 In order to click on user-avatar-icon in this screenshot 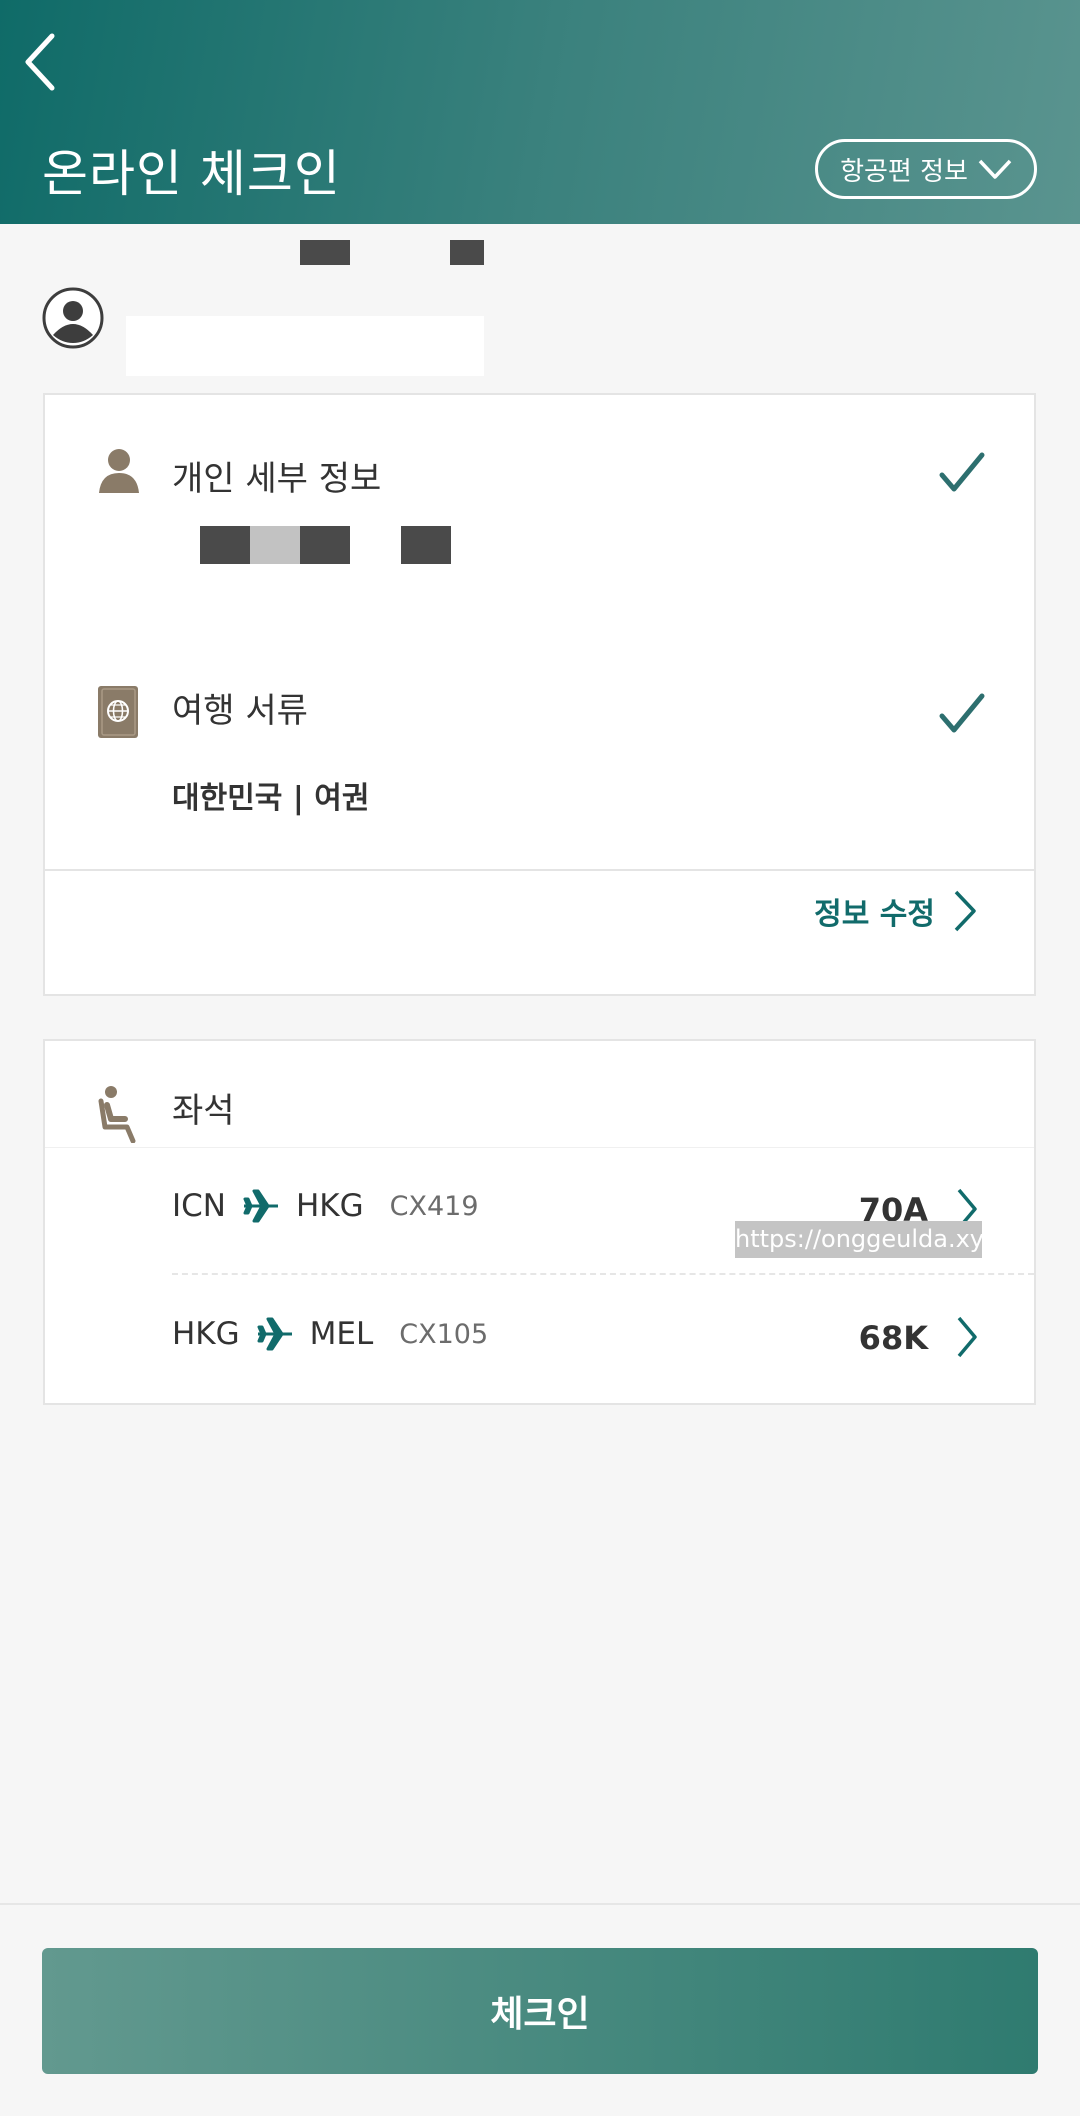, I will do `click(73, 318)`.